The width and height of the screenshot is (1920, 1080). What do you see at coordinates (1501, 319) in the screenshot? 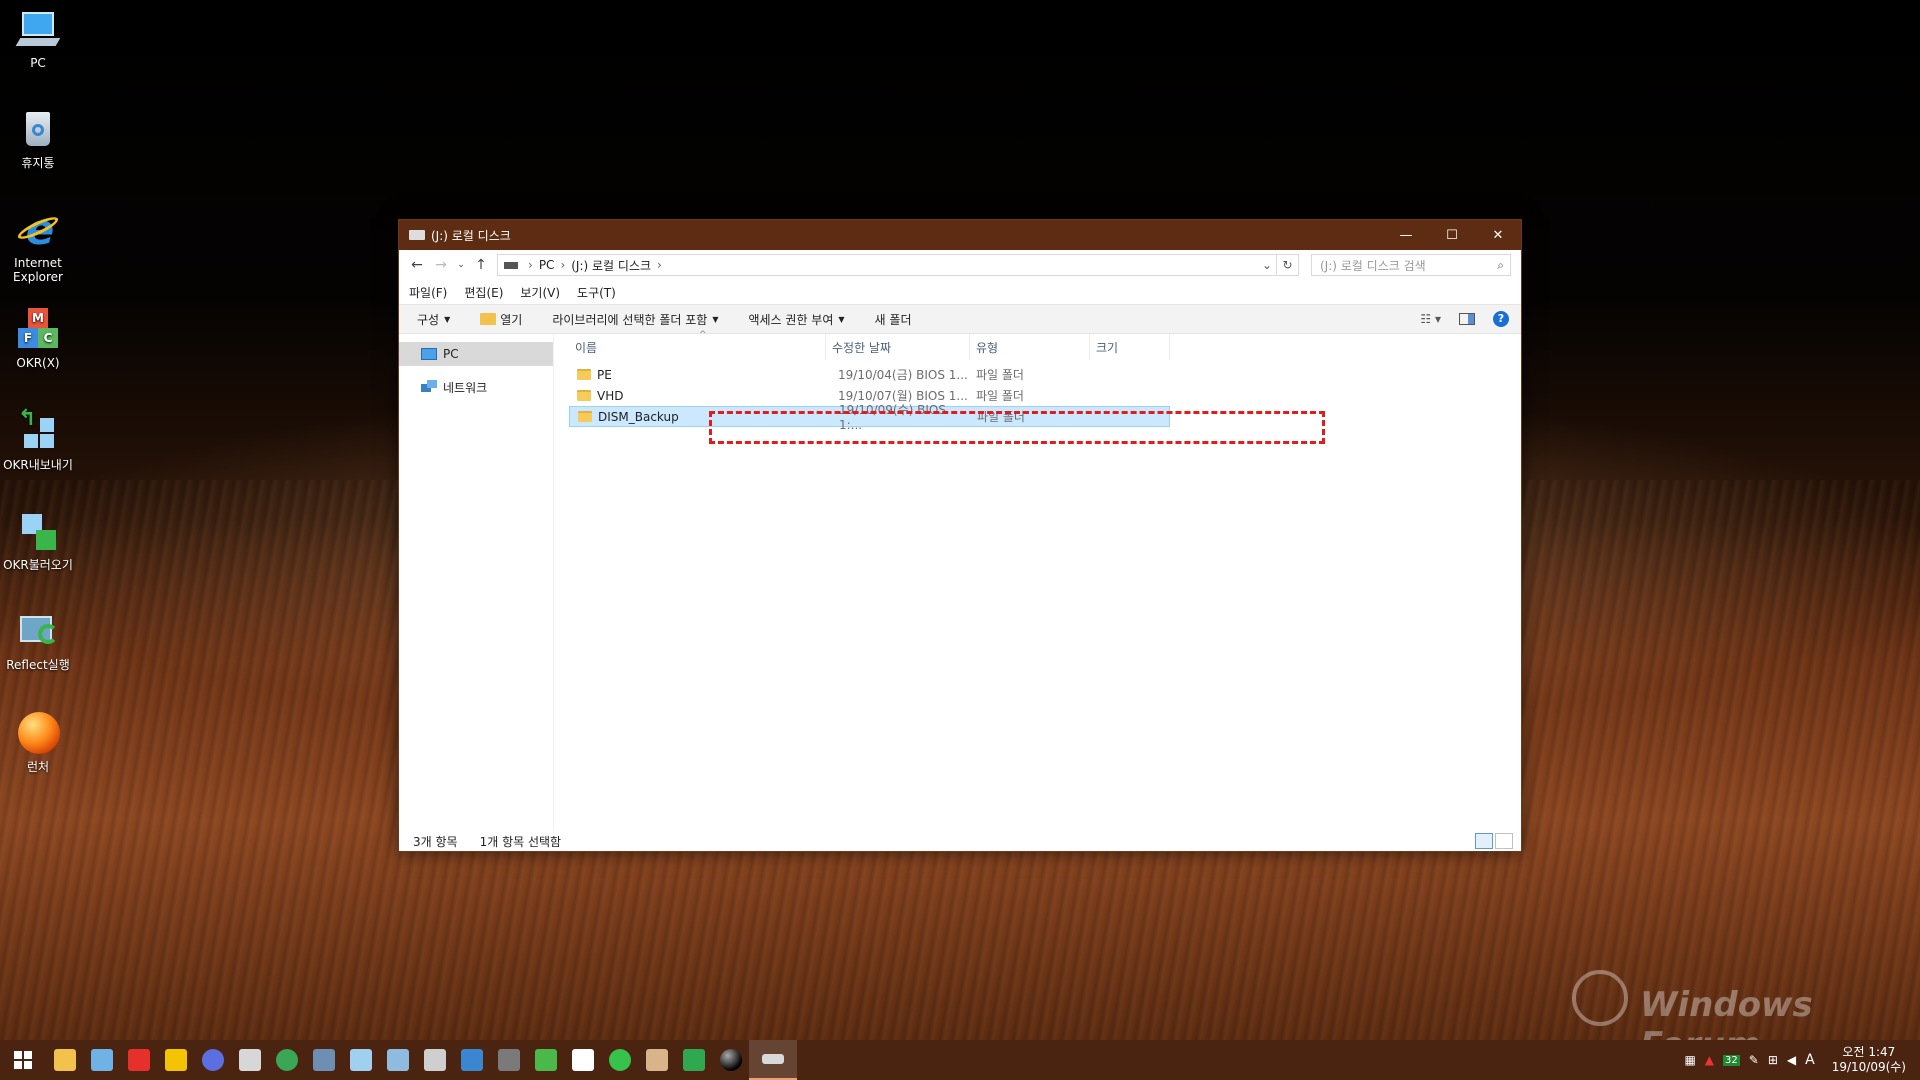
I see `help-icon: ?` at bounding box center [1501, 319].